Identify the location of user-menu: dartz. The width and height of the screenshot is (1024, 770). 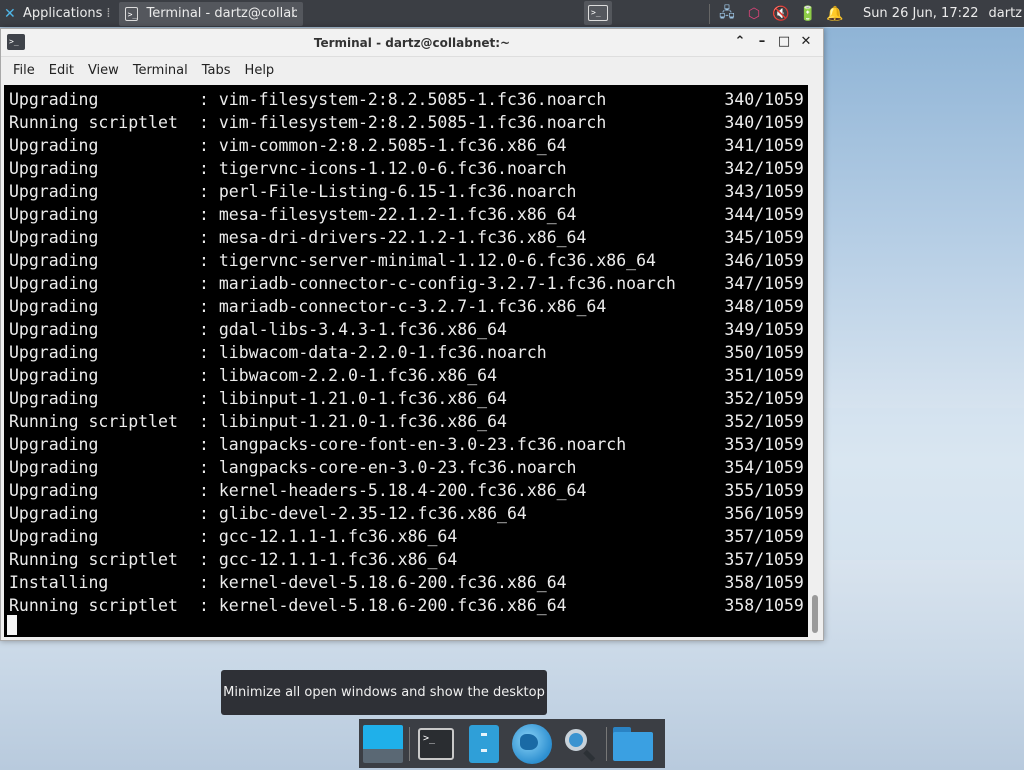
(1005, 13).